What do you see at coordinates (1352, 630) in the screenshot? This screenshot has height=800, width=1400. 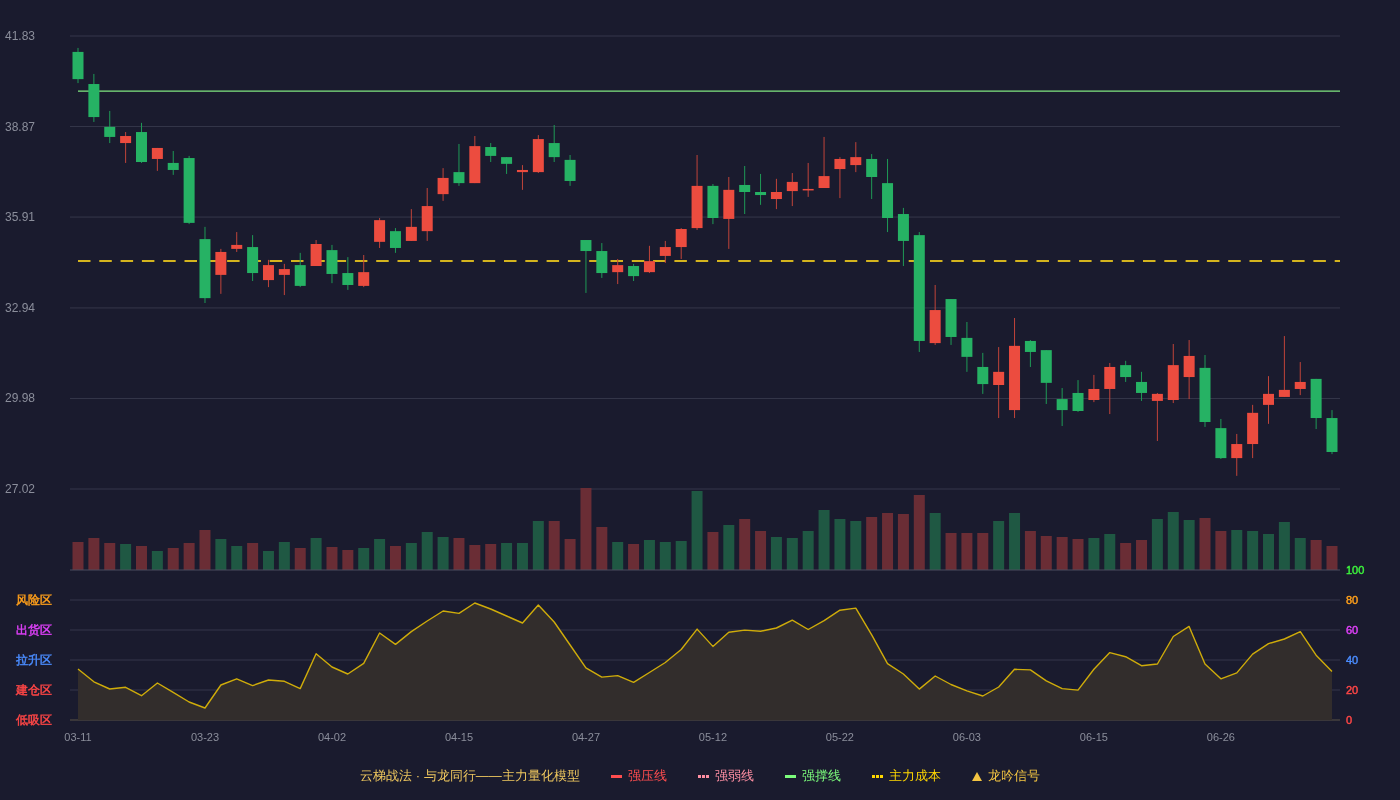 I see `scale-label: 60` at bounding box center [1352, 630].